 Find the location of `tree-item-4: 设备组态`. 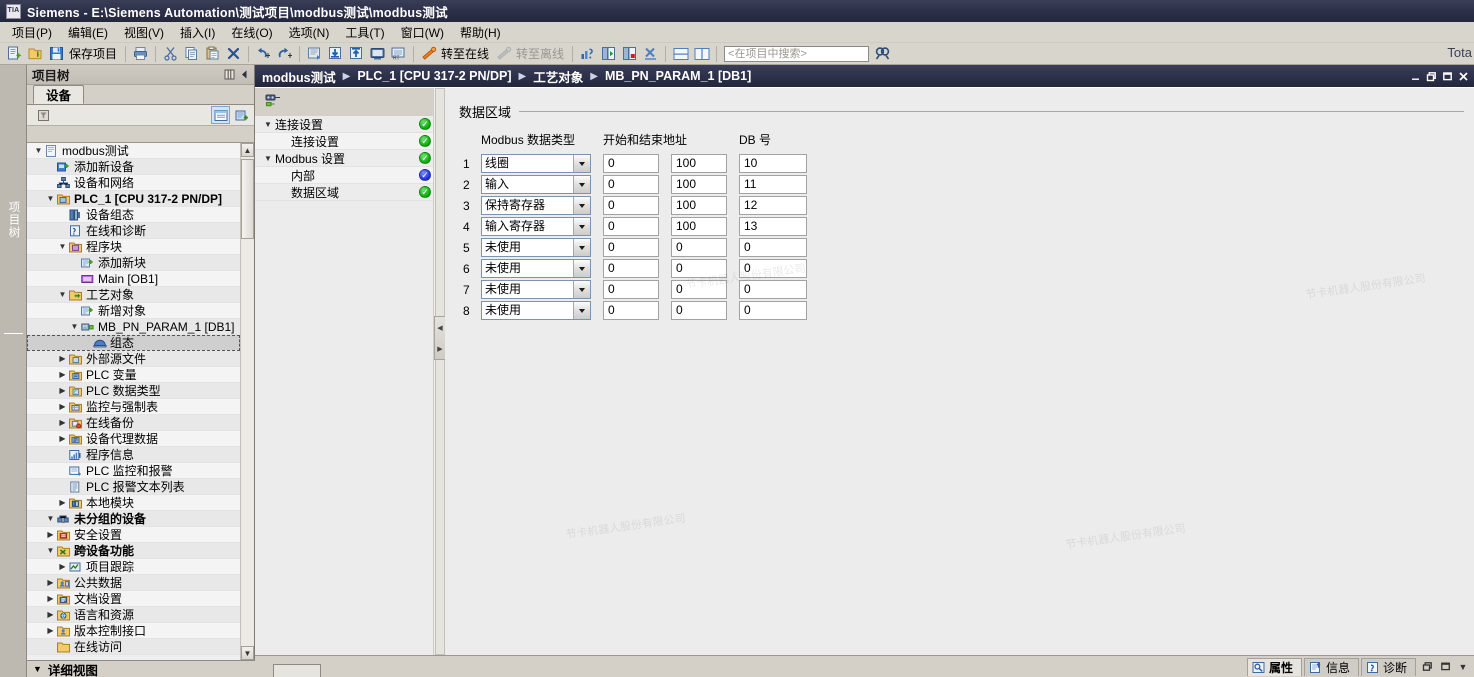

tree-item-4: 设备组态 is located at coordinates (133, 215).